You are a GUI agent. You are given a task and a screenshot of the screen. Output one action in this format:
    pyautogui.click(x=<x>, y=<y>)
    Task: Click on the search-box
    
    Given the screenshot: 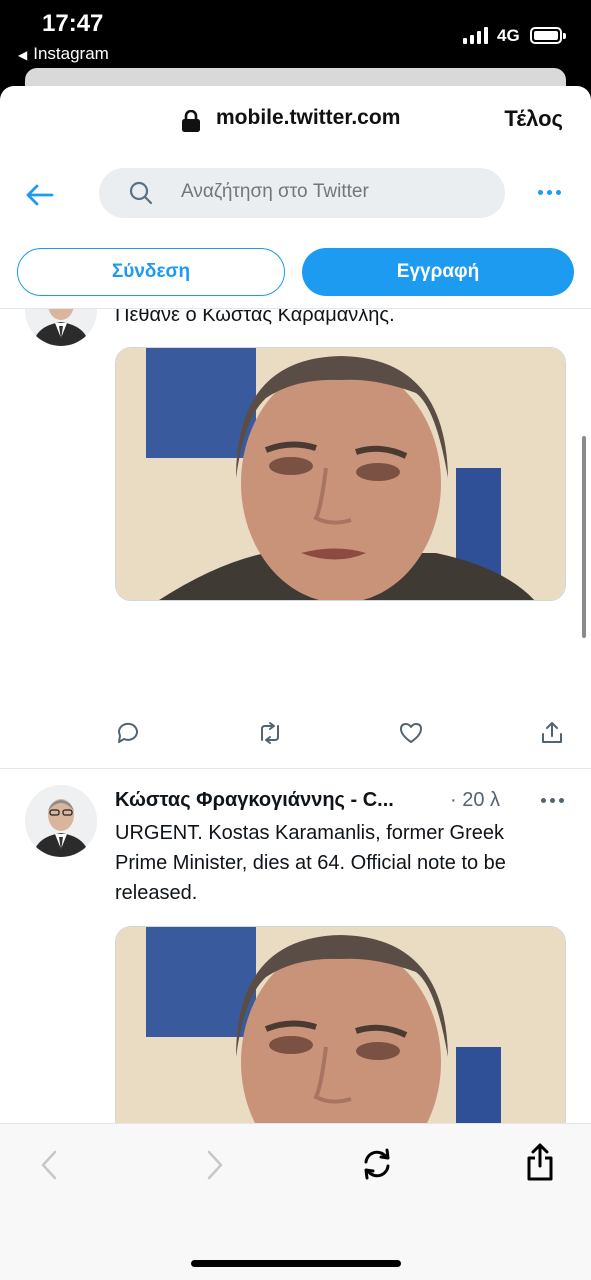 What is the action you would take?
    pyautogui.click(x=302, y=193)
    